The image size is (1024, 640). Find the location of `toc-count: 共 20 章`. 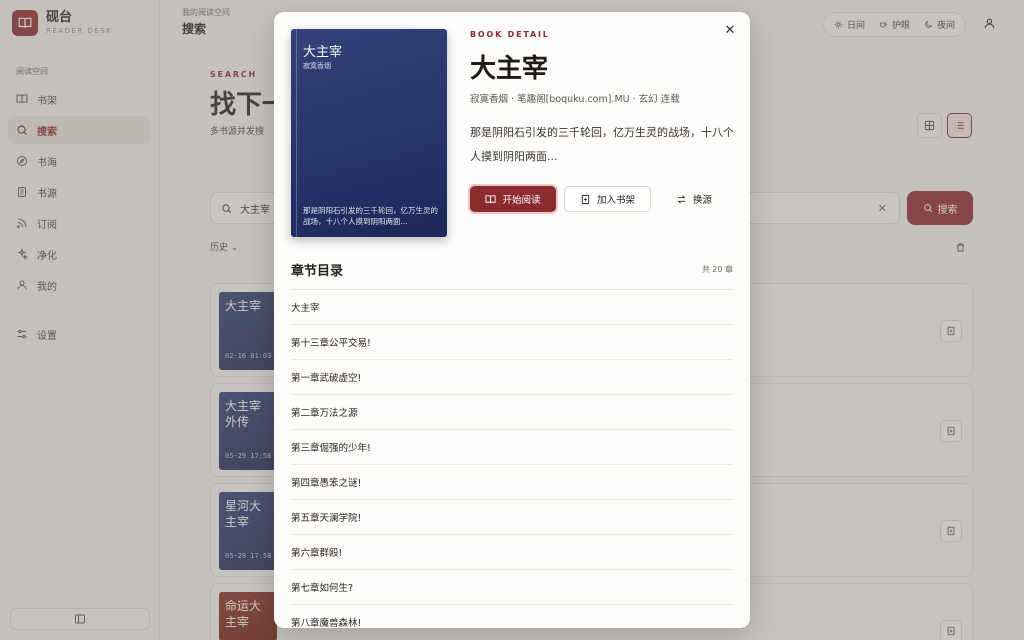

toc-count: 共 20 章 is located at coordinates (717, 269).